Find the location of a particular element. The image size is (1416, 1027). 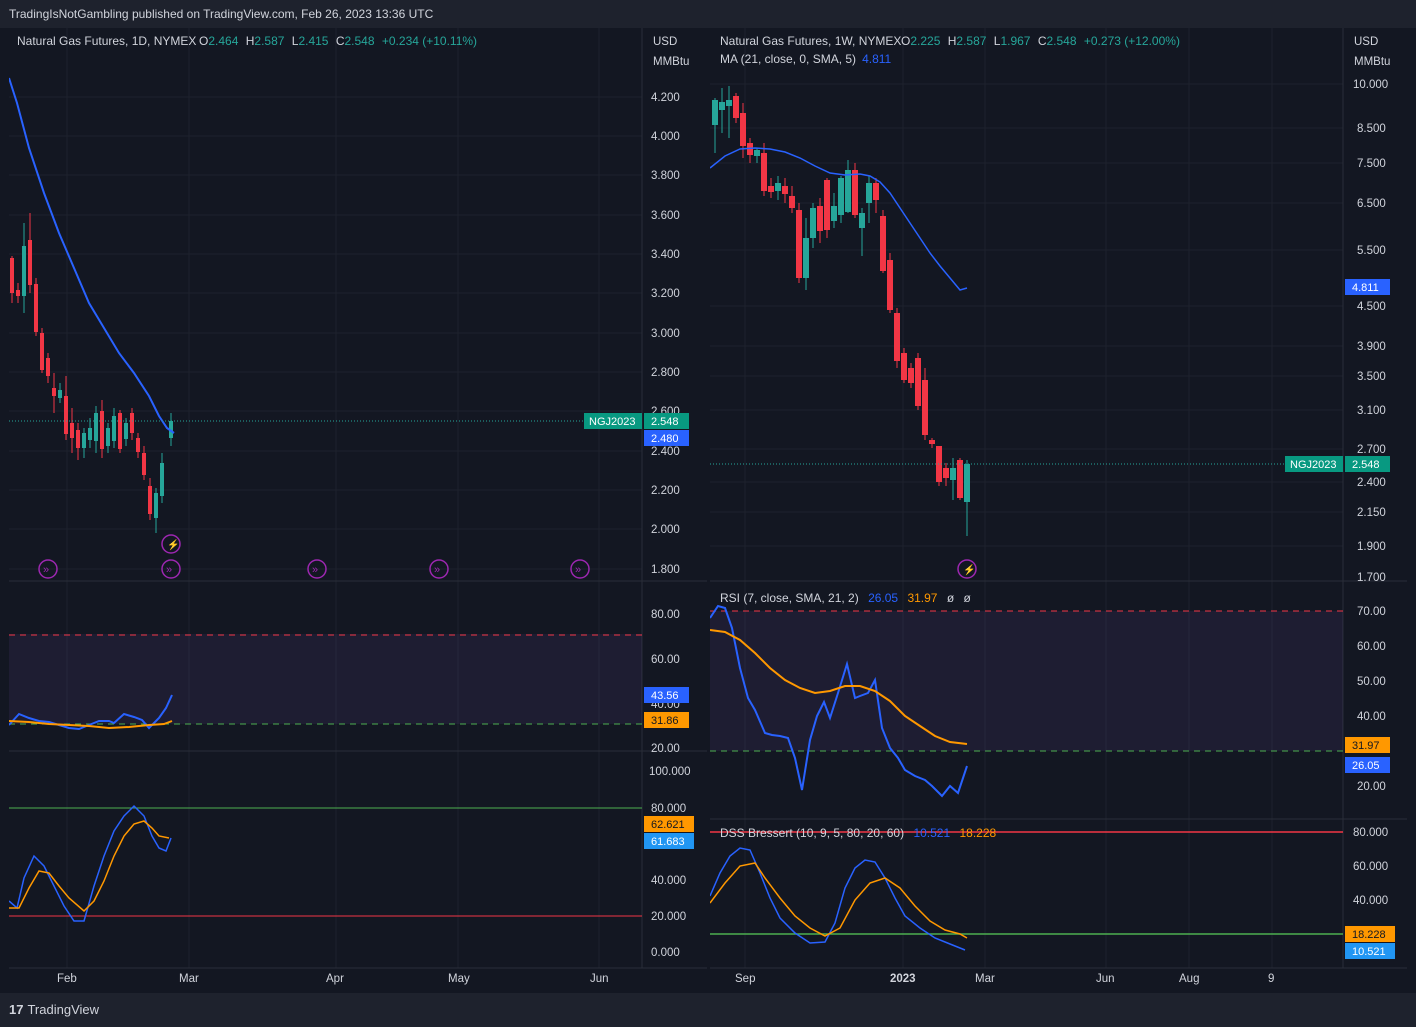

svg-text: 4.000 is located at coordinates (665, 137).